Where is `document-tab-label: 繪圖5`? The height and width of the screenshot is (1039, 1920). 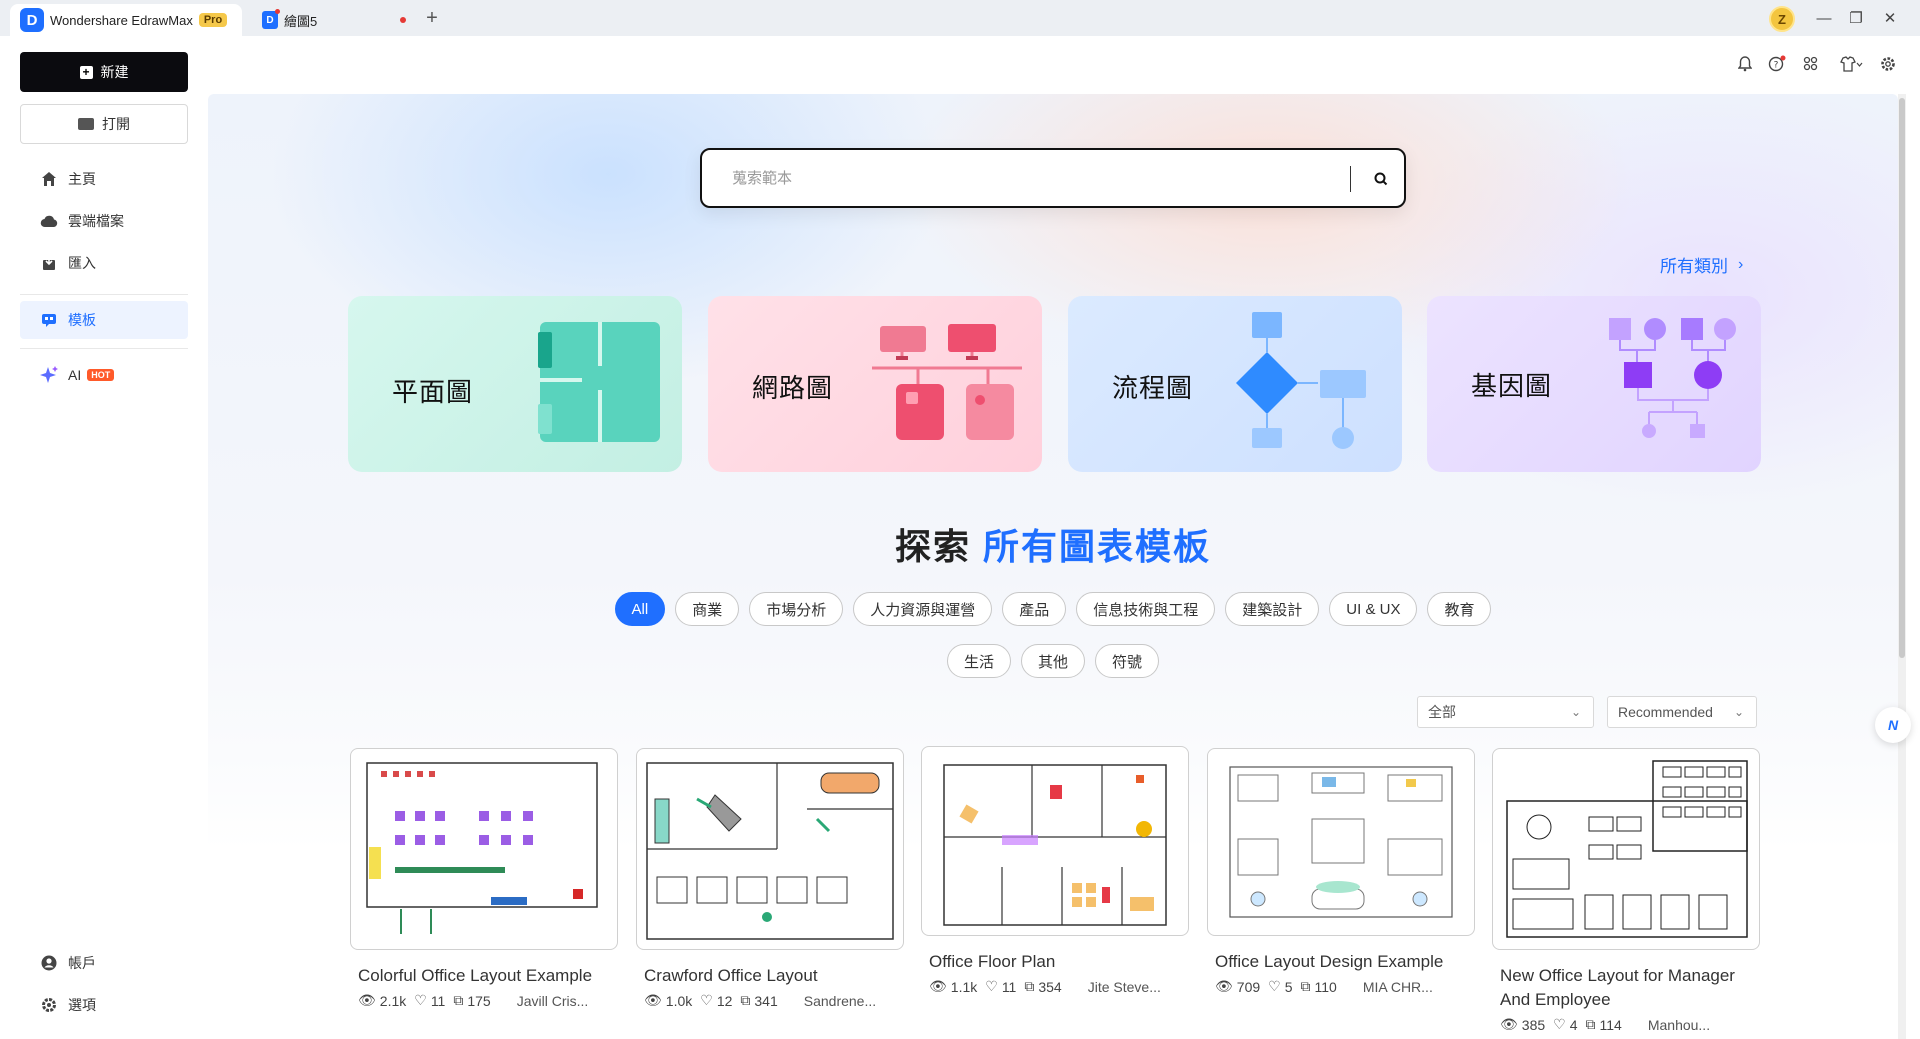
document-tab-label: 繪圖5 is located at coordinates (301, 21).